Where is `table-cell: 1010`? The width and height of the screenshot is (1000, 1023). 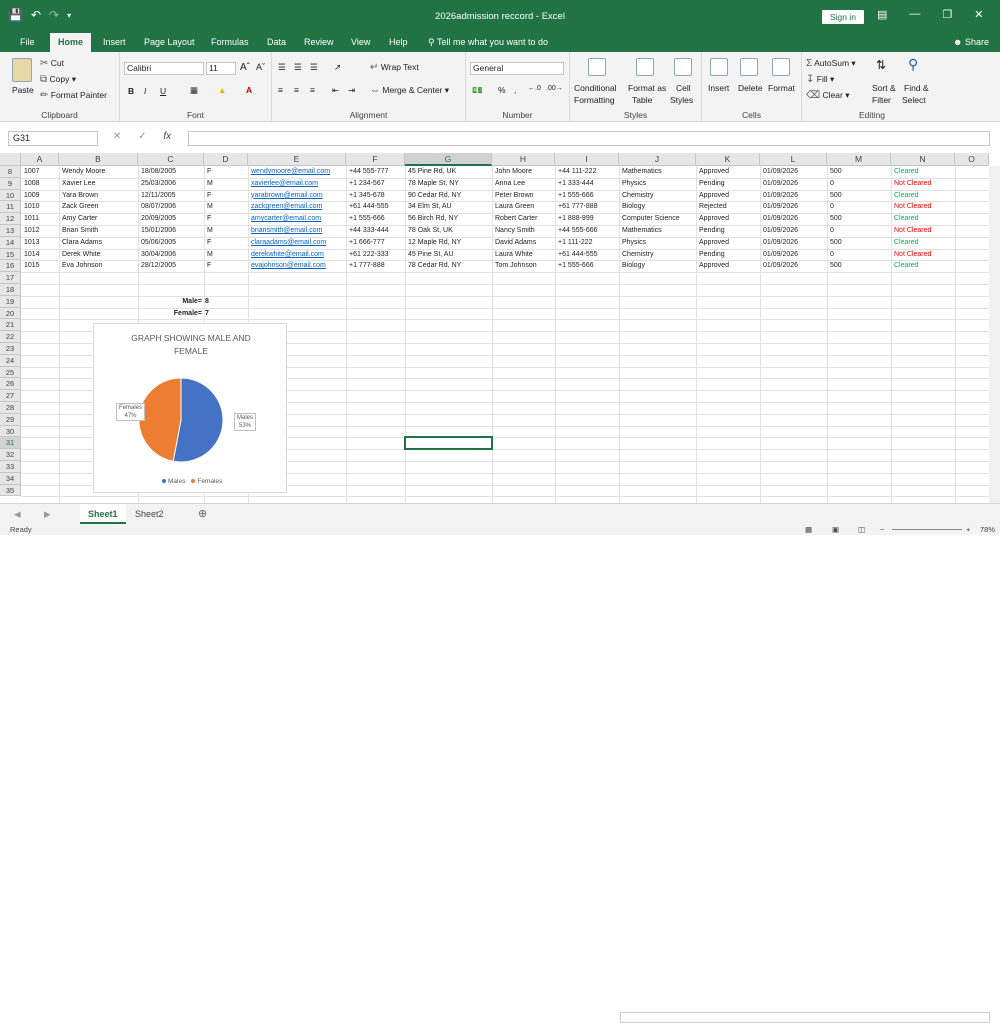
table-cell: 1010 is located at coordinates (41, 206).